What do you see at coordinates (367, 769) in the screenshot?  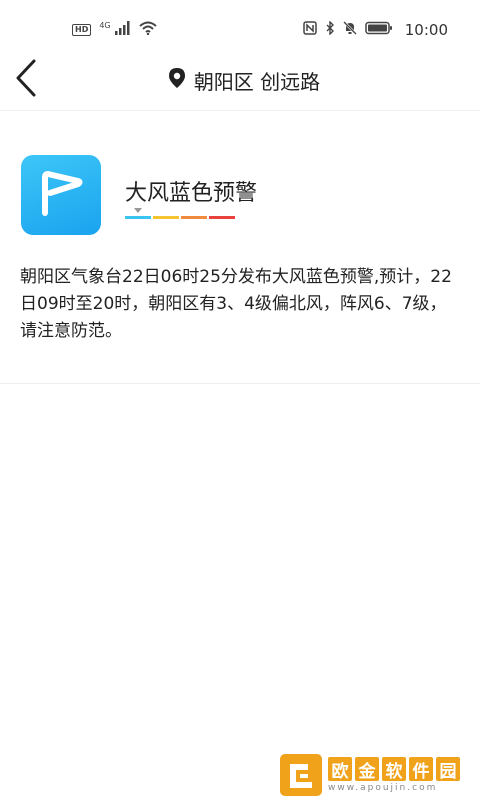 I see `watermark-char: 金` at bounding box center [367, 769].